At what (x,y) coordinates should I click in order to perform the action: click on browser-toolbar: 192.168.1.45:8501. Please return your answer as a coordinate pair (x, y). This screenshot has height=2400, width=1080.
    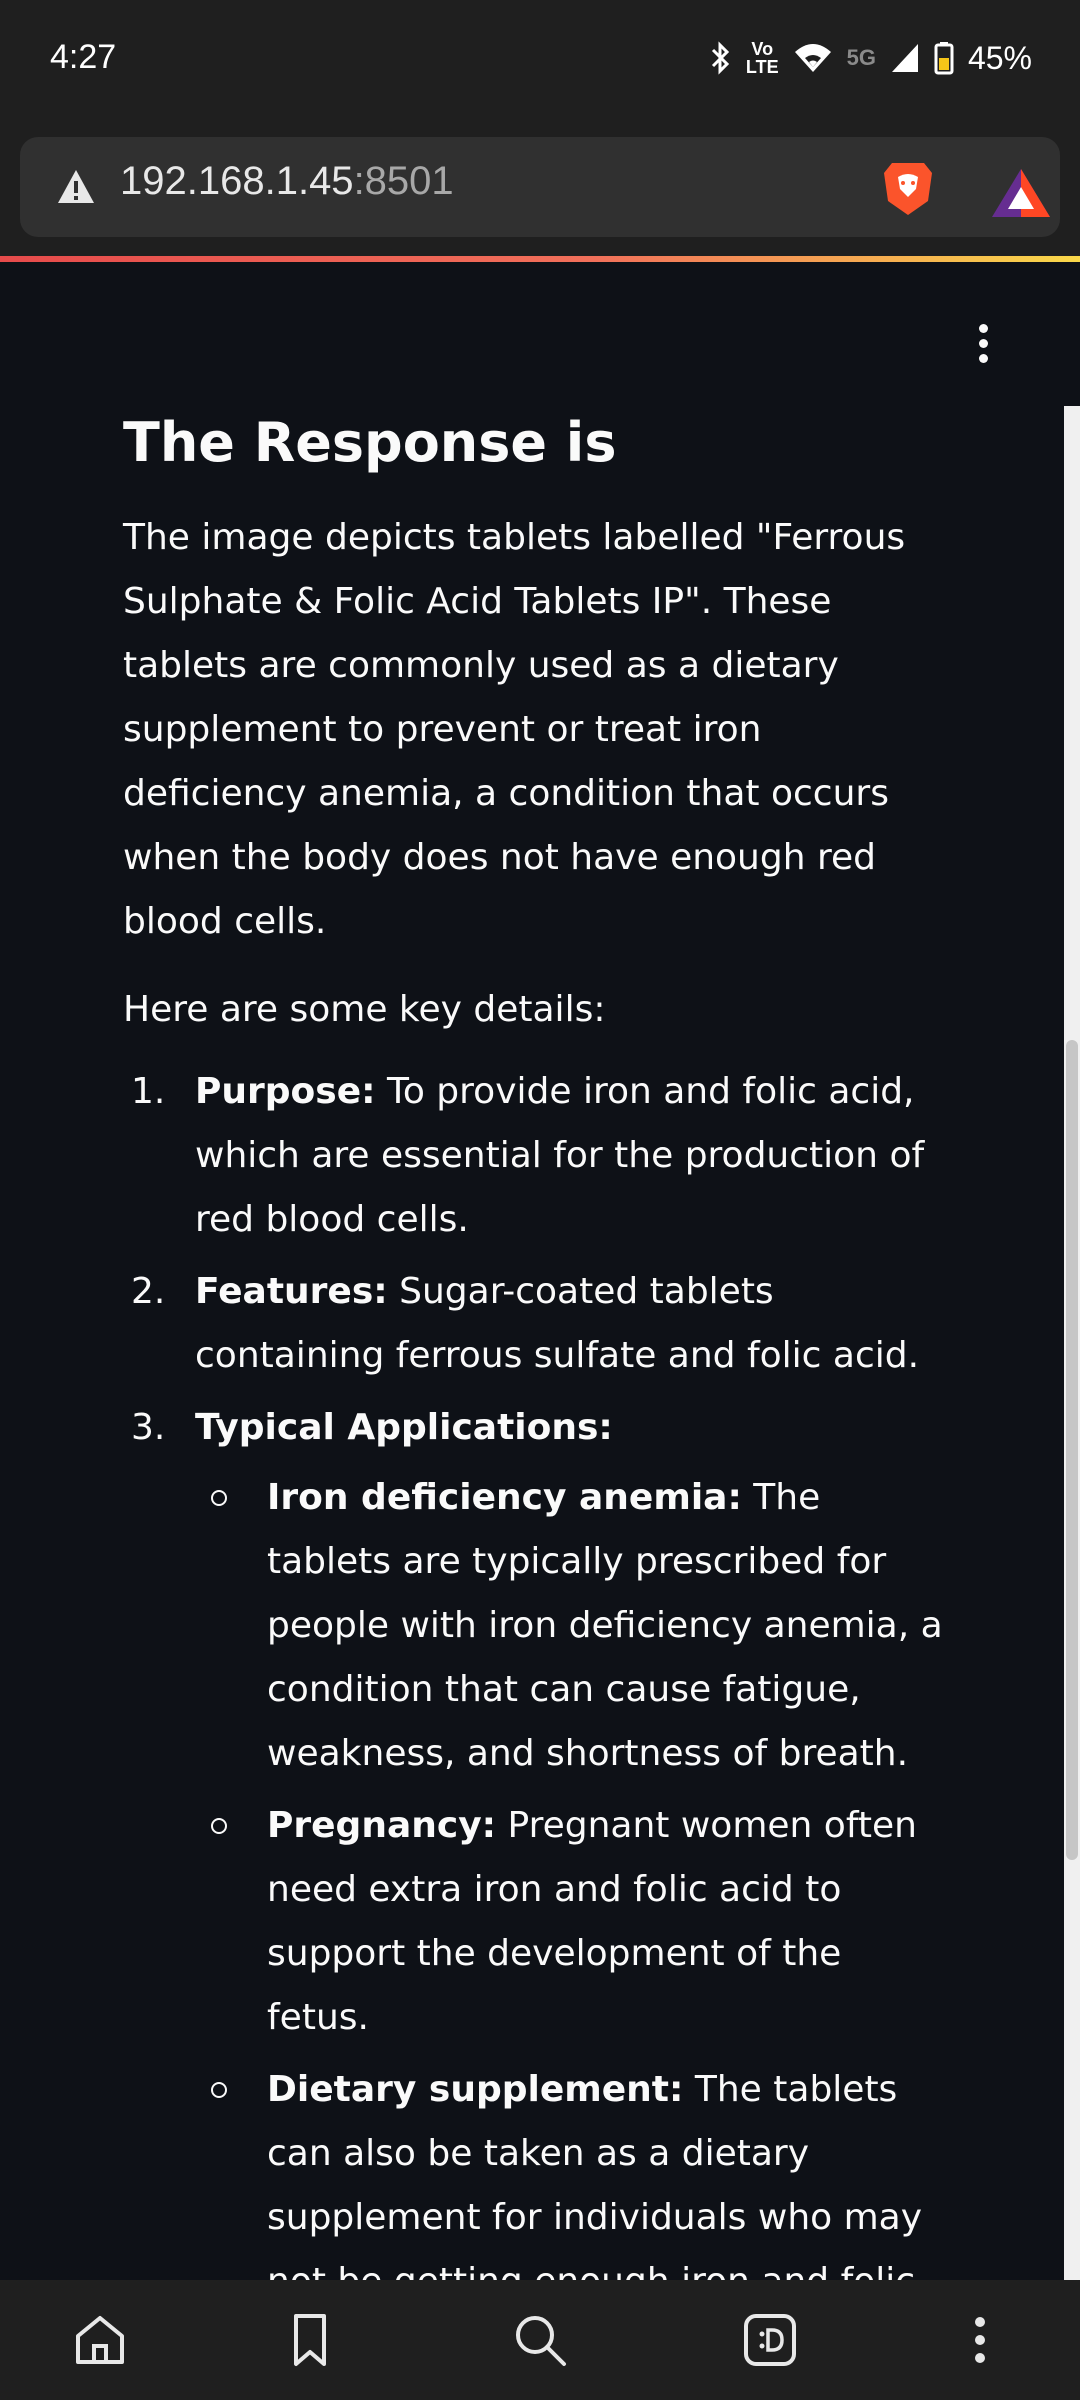
    Looking at the image, I should click on (540, 193).